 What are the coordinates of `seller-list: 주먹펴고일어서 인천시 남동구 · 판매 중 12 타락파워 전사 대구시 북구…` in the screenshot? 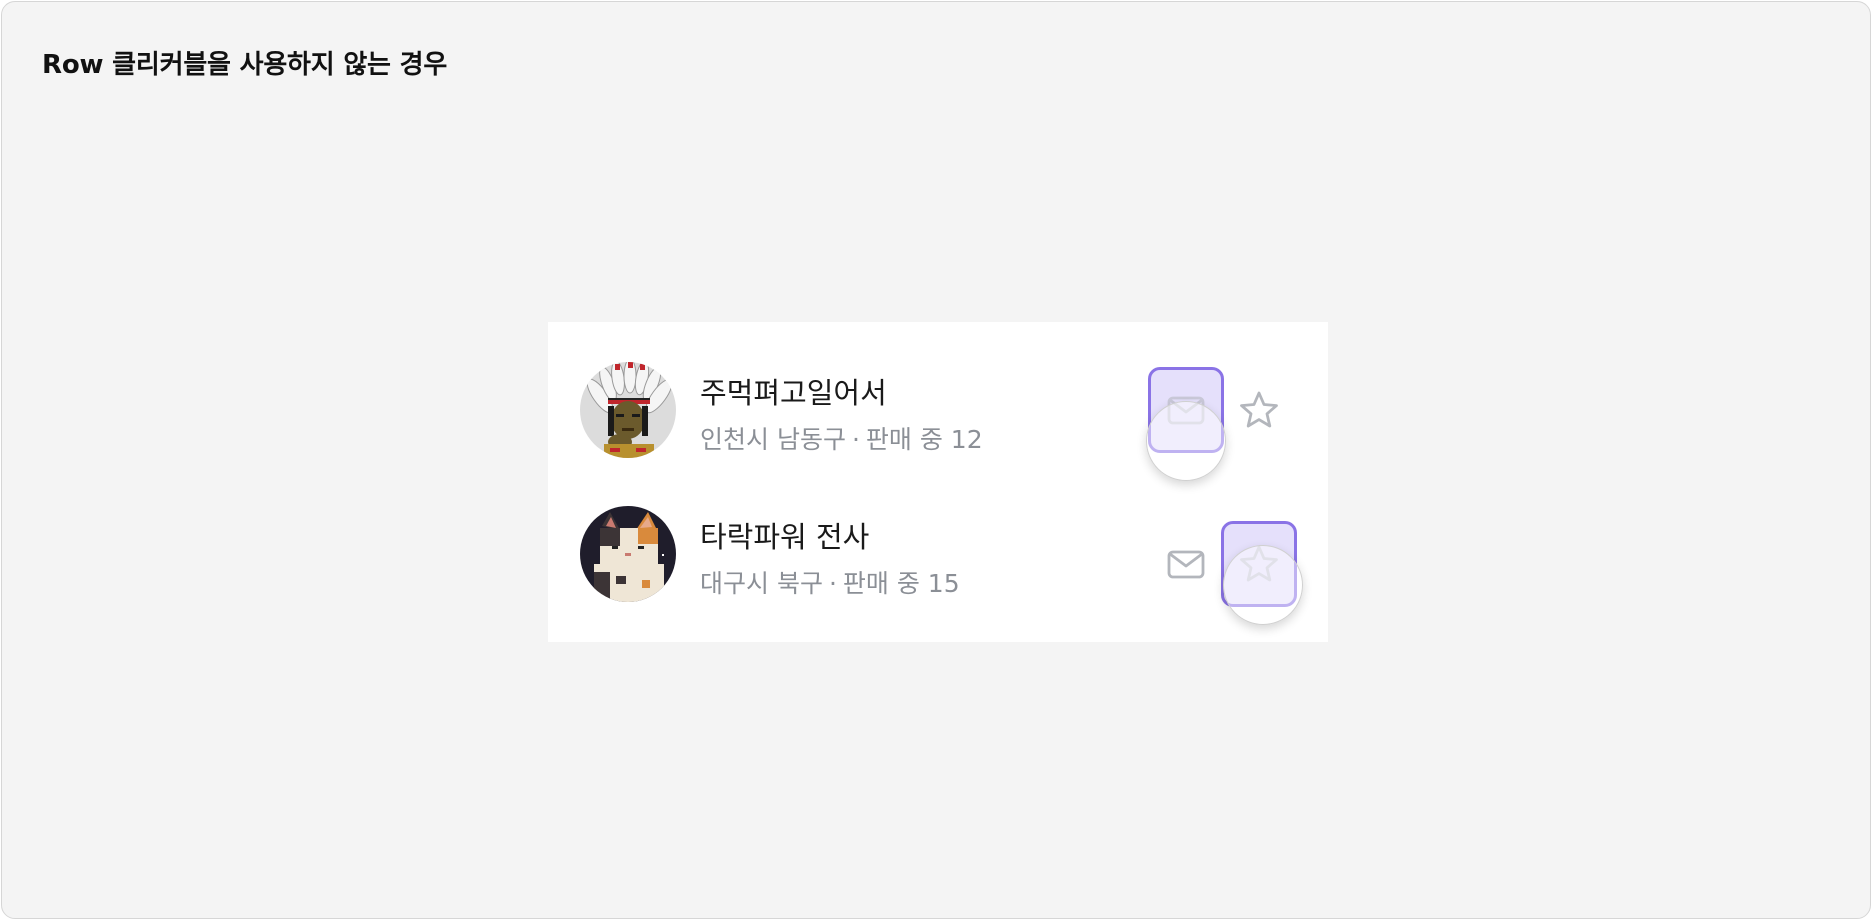 It's located at (938, 482).